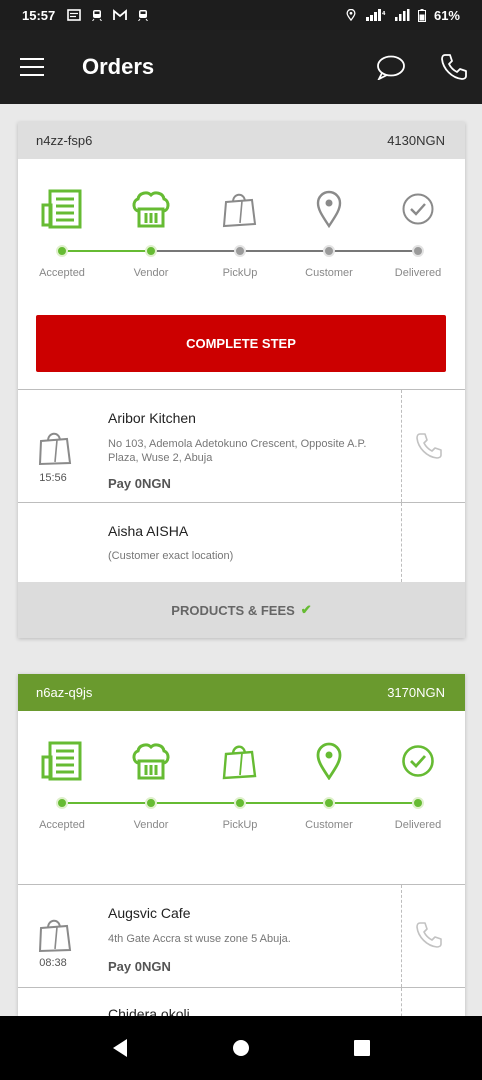  What do you see at coordinates (241, 140) in the screenshot?
I see `order-header: n4zz-fsp6 4130NGN` at bounding box center [241, 140].